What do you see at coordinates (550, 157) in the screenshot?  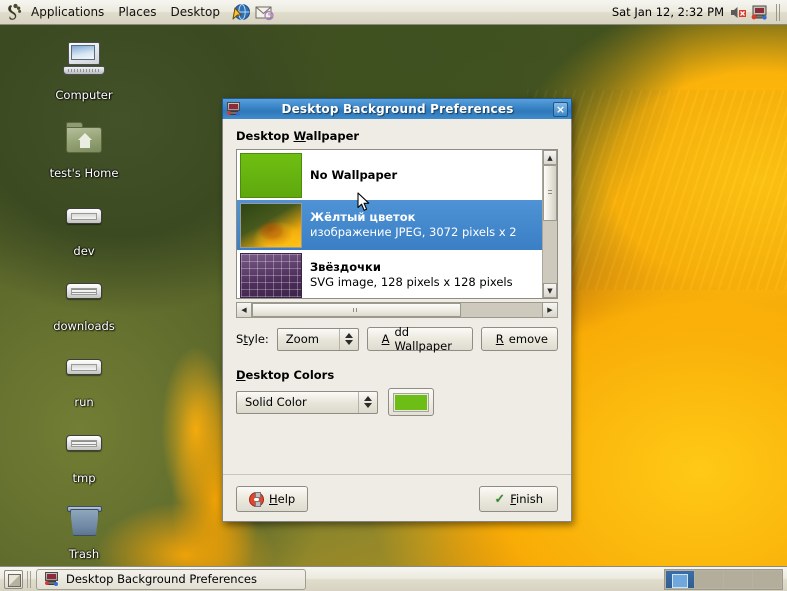 I see `scroll-up-icon: ▲` at bounding box center [550, 157].